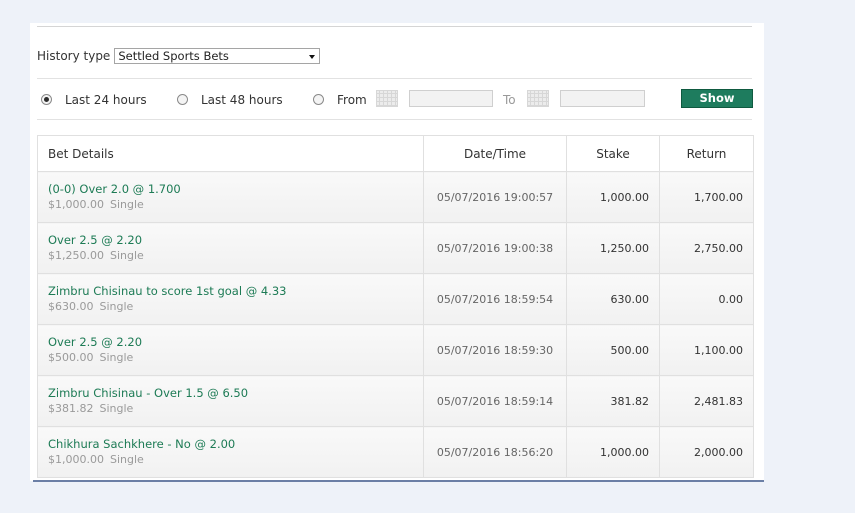 The width and height of the screenshot is (855, 513). I want to click on to-date-input, so click(602, 98).